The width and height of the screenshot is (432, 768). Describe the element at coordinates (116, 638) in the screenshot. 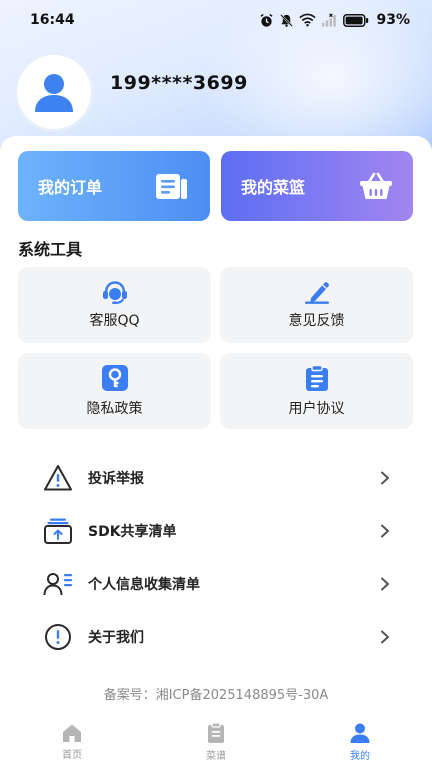

I see `list-item-label: 关于我们` at that location.